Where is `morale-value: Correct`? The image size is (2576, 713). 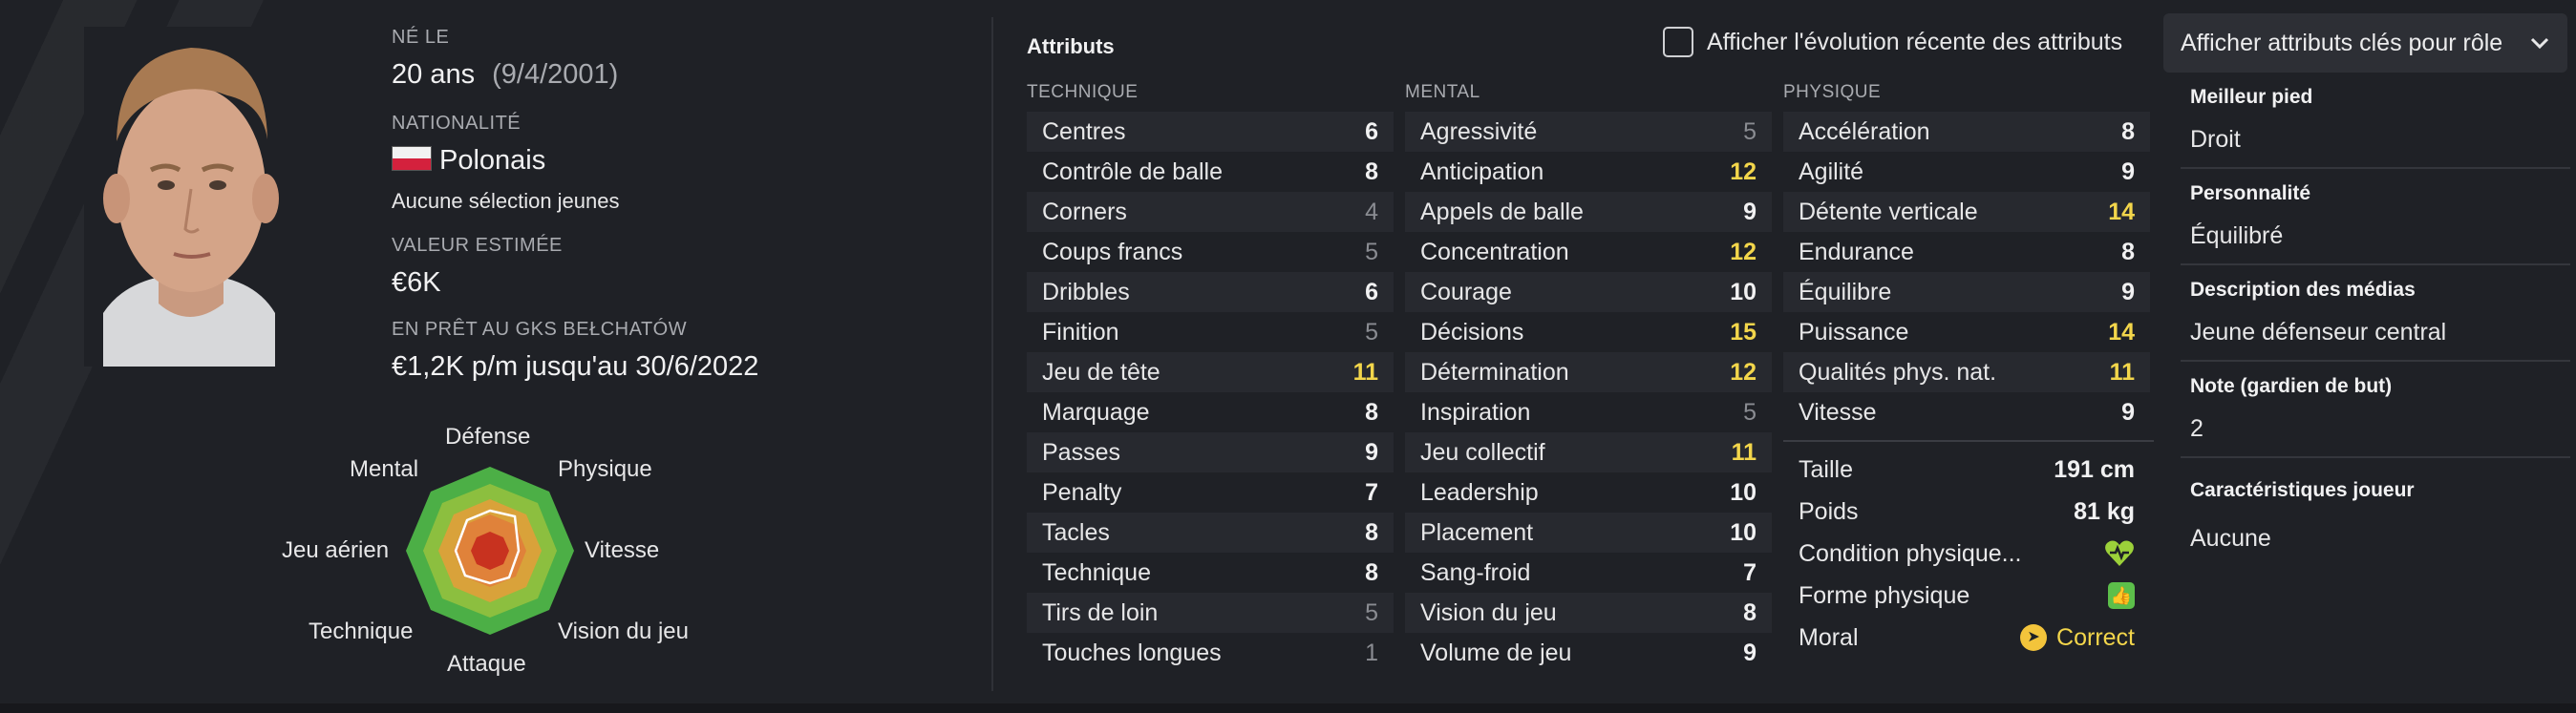 morale-value: Correct is located at coordinates (2095, 637).